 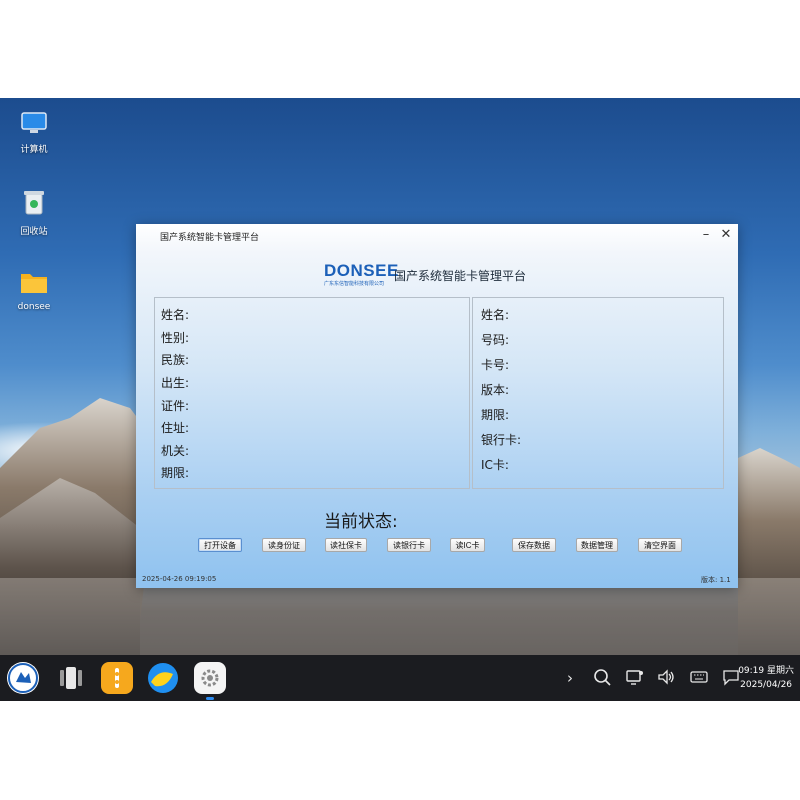 I want to click on timestamp: 2025-04-26 09:19:05, so click(x=179, y=579).